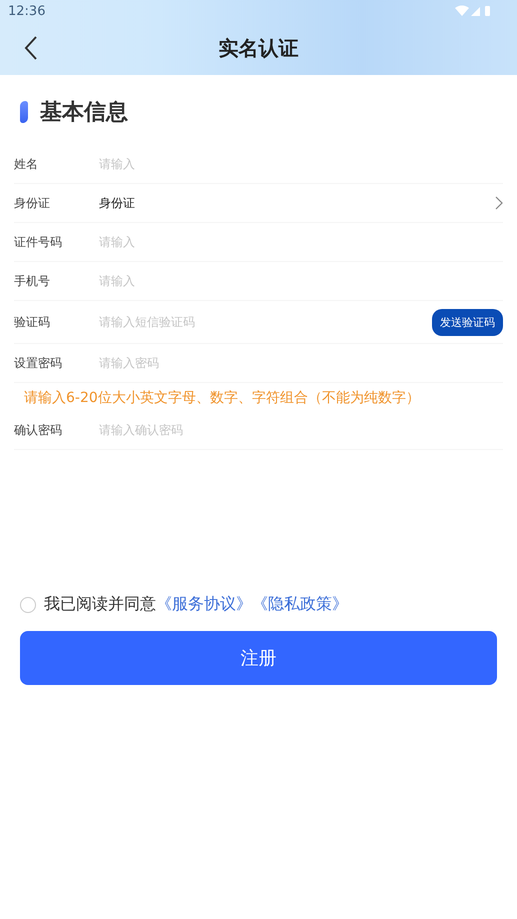 The height and width of the screenshot is (919, 517). What do you see at coordinates (38, 242) in the screenshot?
I see `field-label: 证件号码` at bounding box center [38, 242].